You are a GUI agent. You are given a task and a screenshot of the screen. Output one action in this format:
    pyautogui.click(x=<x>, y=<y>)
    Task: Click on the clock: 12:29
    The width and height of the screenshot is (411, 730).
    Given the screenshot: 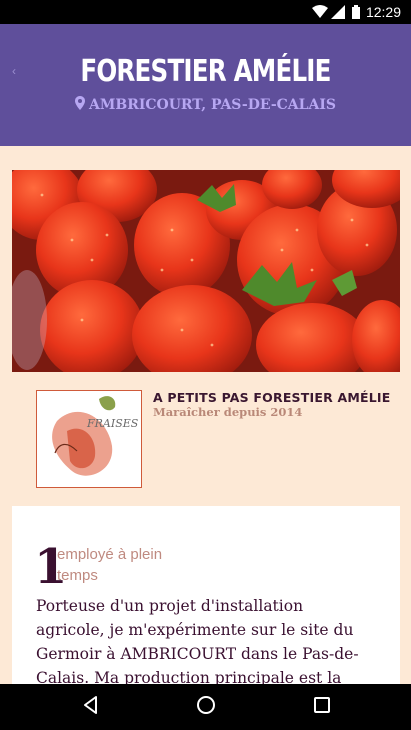 What is the action you would take?
    pyautogui.click(x=383, y=12)
    